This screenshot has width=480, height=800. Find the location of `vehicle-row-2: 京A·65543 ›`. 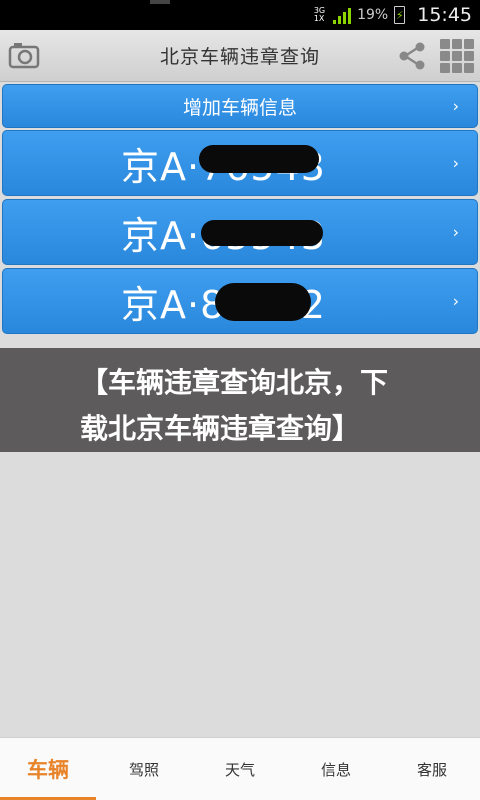

vehicle-row-2: 京A·65543 › is located at coordinates (240, 232).